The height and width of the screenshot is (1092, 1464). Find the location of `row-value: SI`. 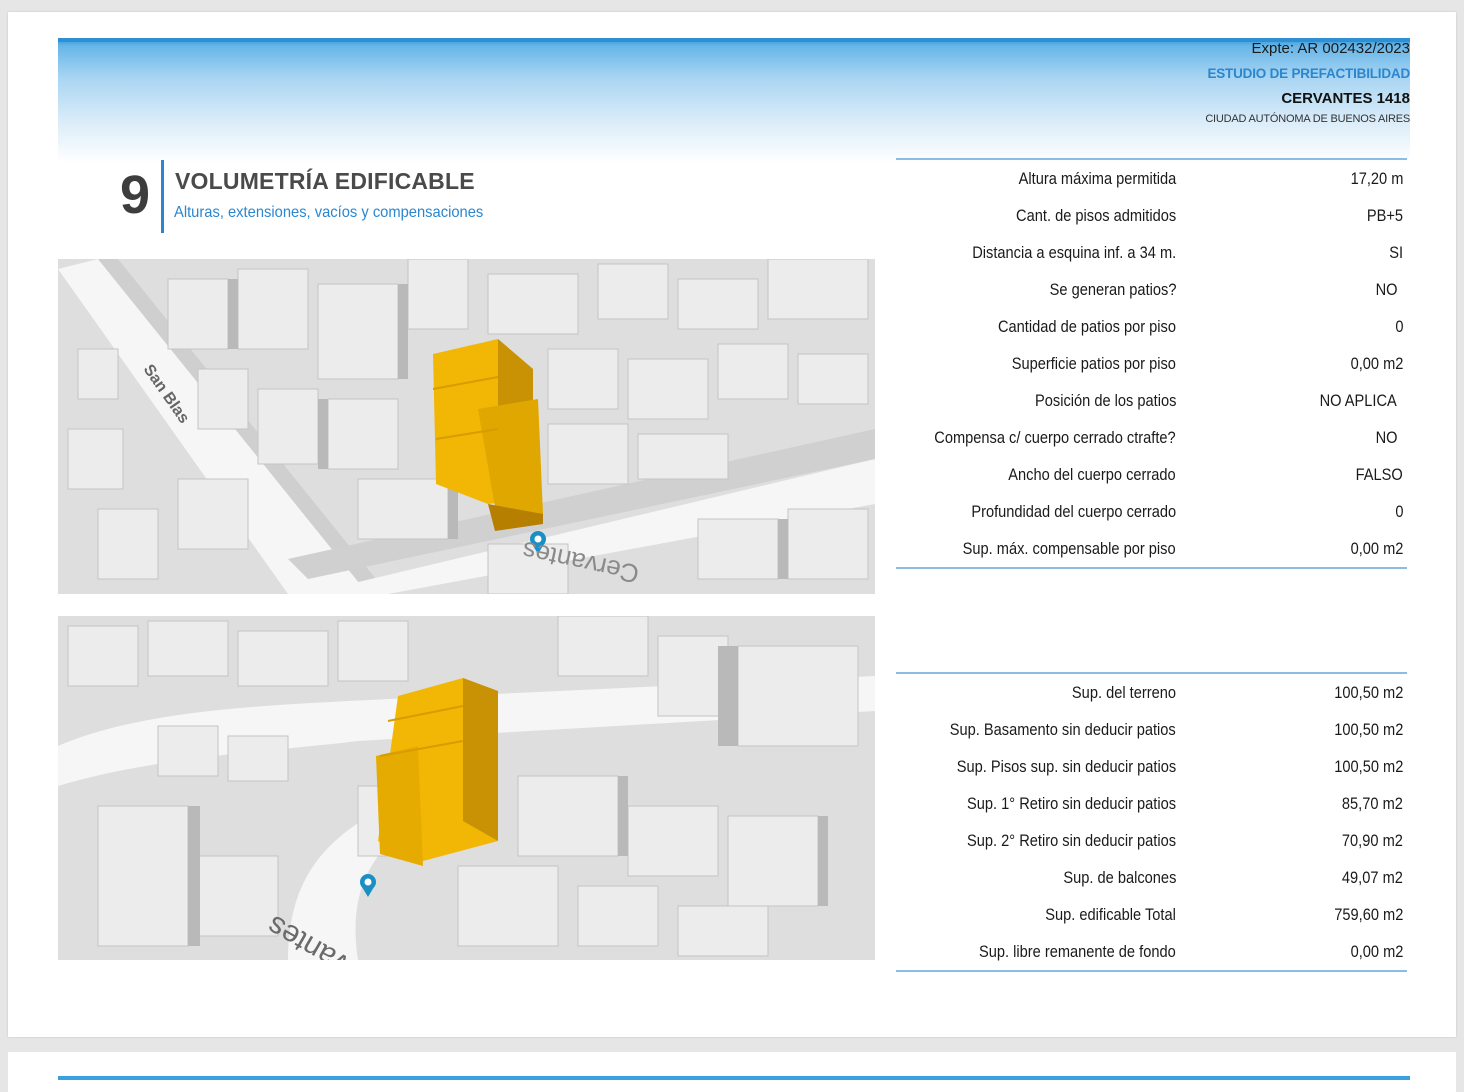

row-value: SI is located at coordinates (1396, 252).